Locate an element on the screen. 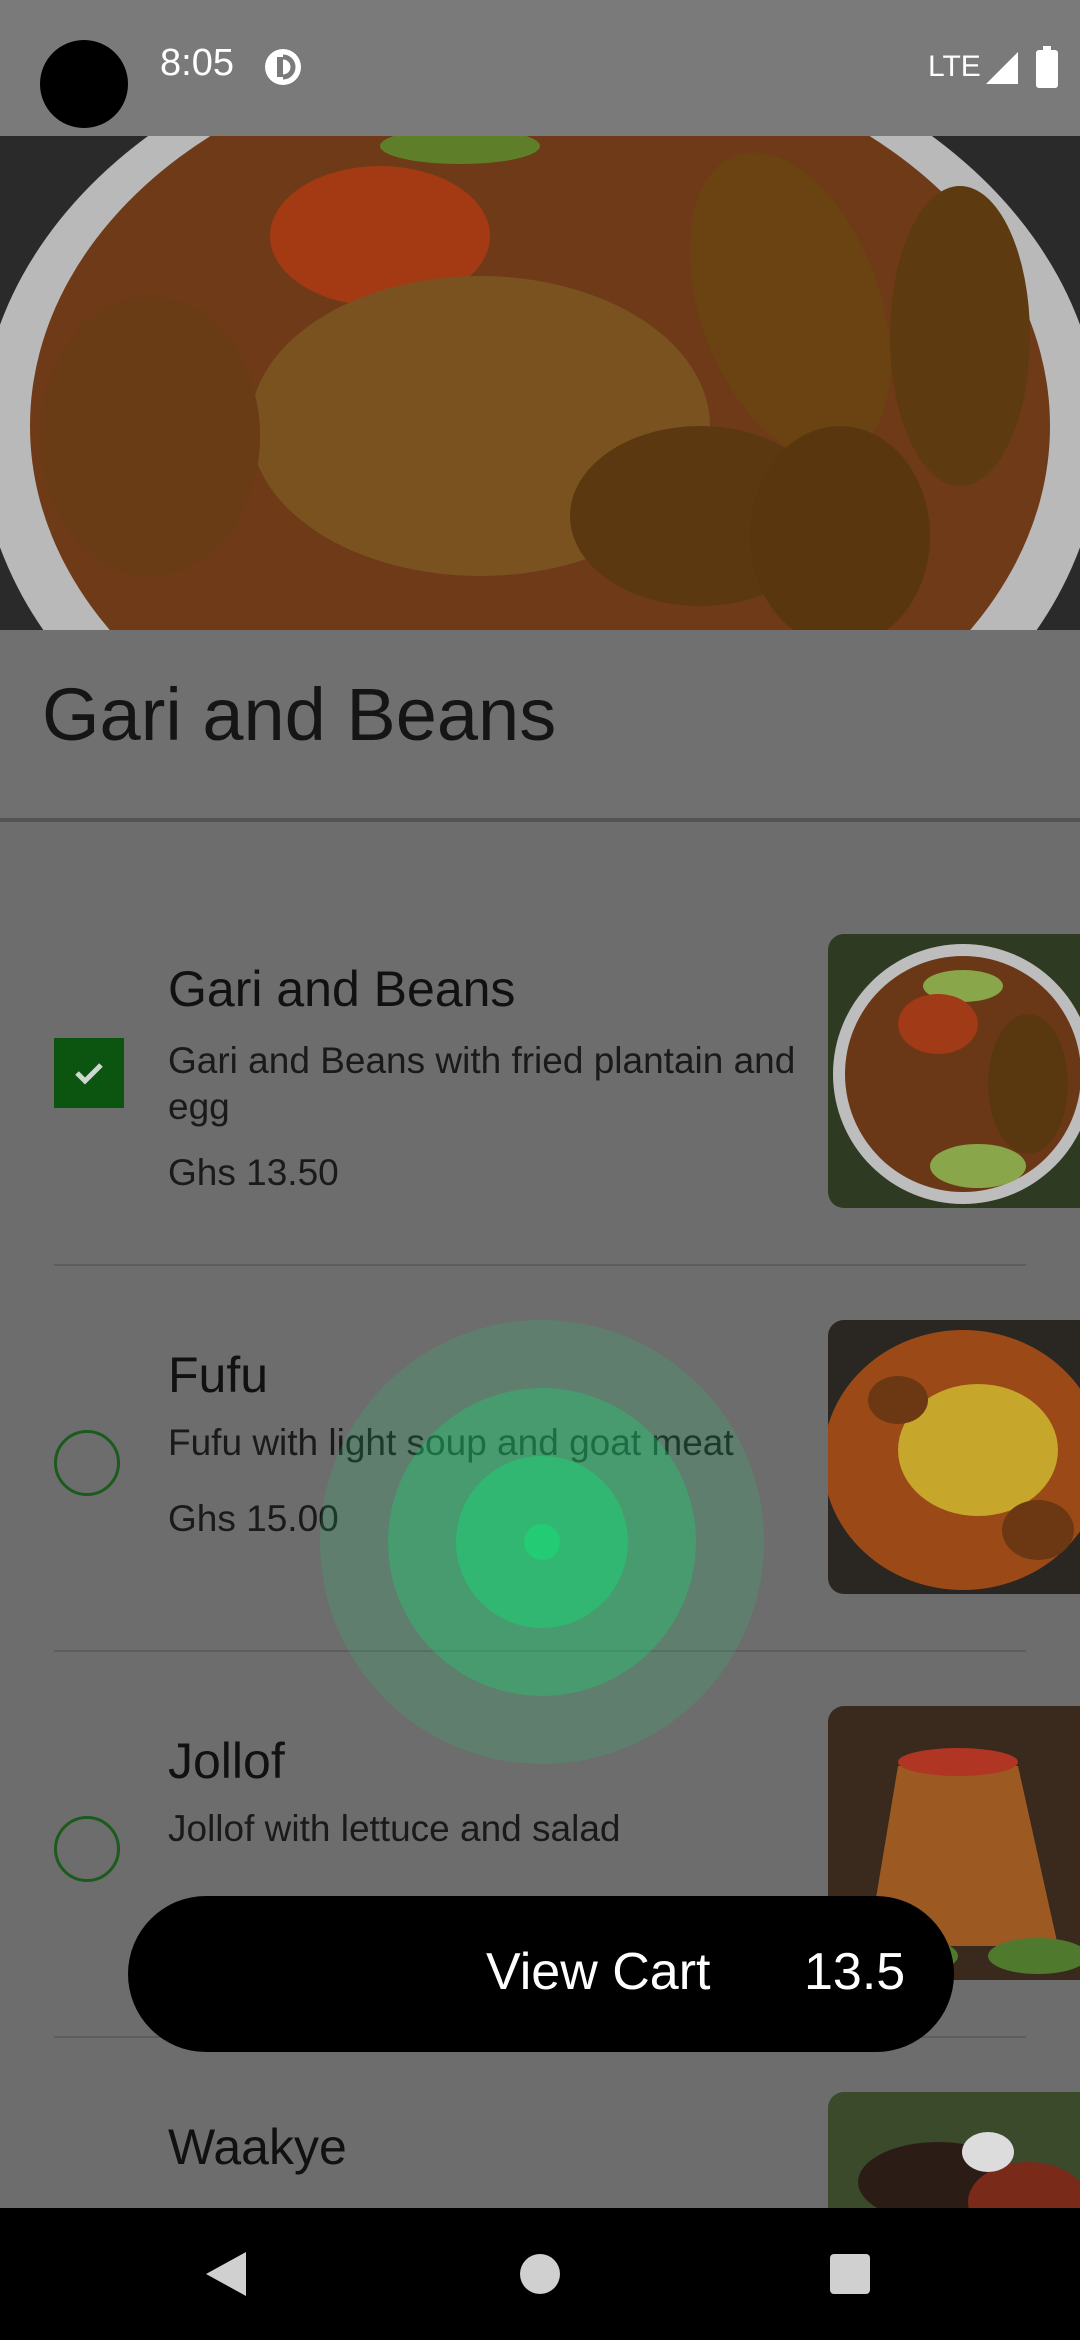 The width and height of the screenshot is (1080, 2340). home-icon is located at coordinates (540, 2274).